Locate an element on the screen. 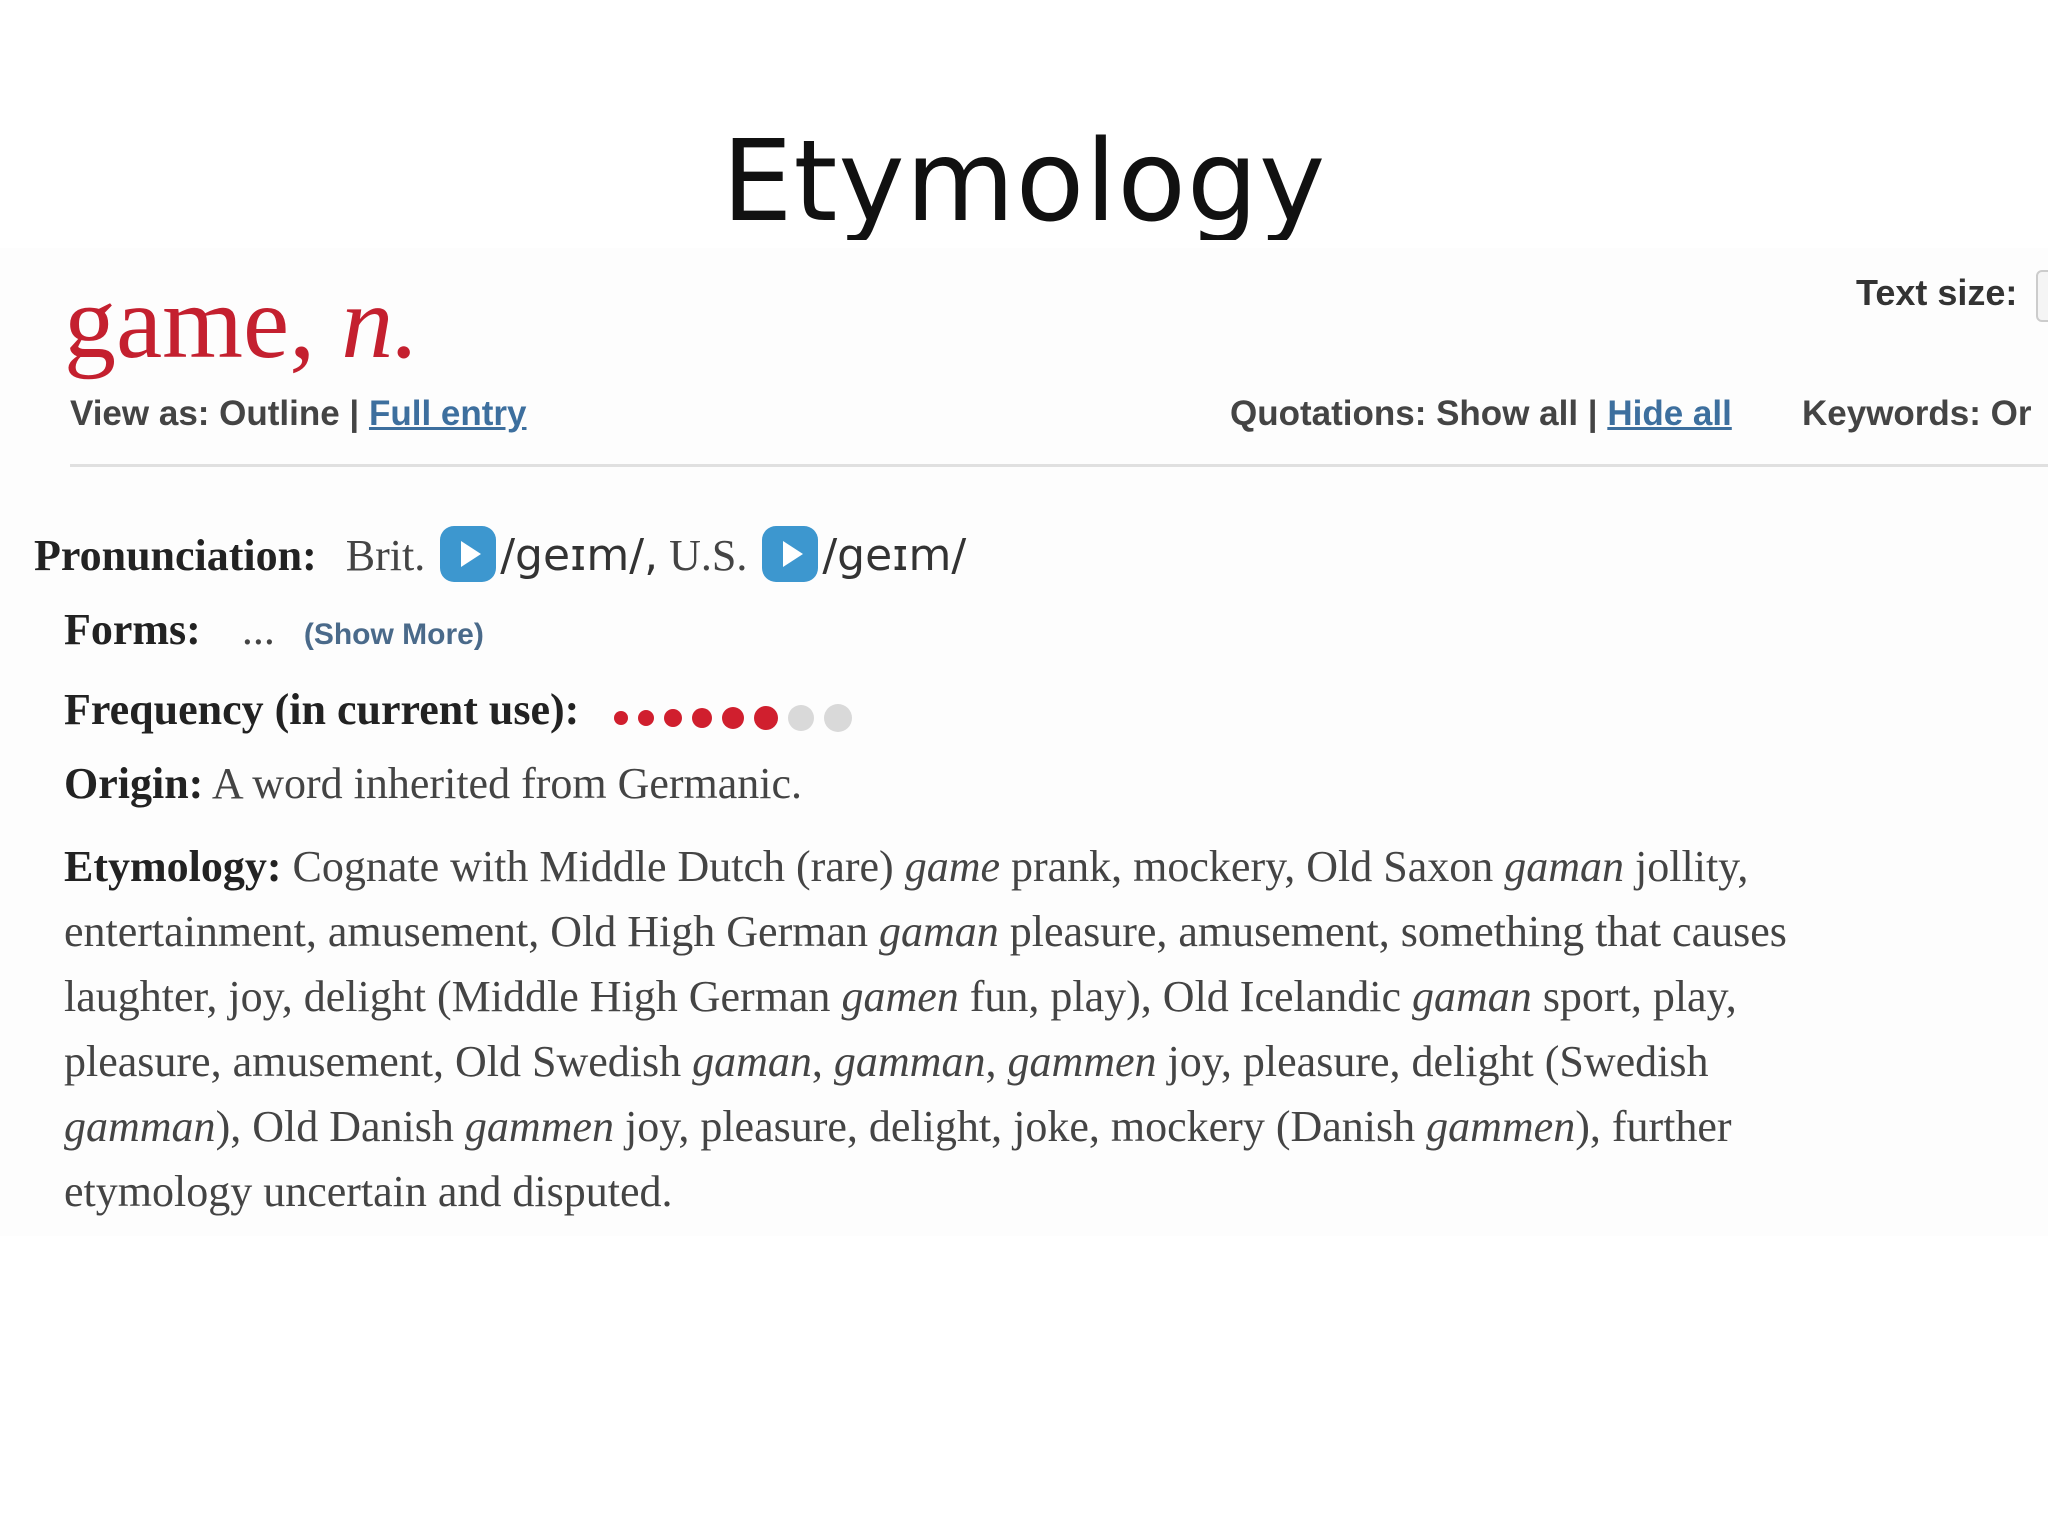  frequency-dots is located at coordinates (738, 714).